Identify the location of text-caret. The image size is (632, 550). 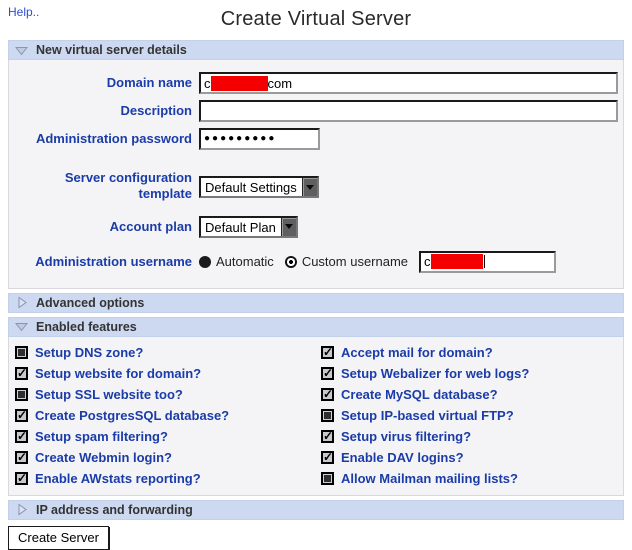
(484, 261).